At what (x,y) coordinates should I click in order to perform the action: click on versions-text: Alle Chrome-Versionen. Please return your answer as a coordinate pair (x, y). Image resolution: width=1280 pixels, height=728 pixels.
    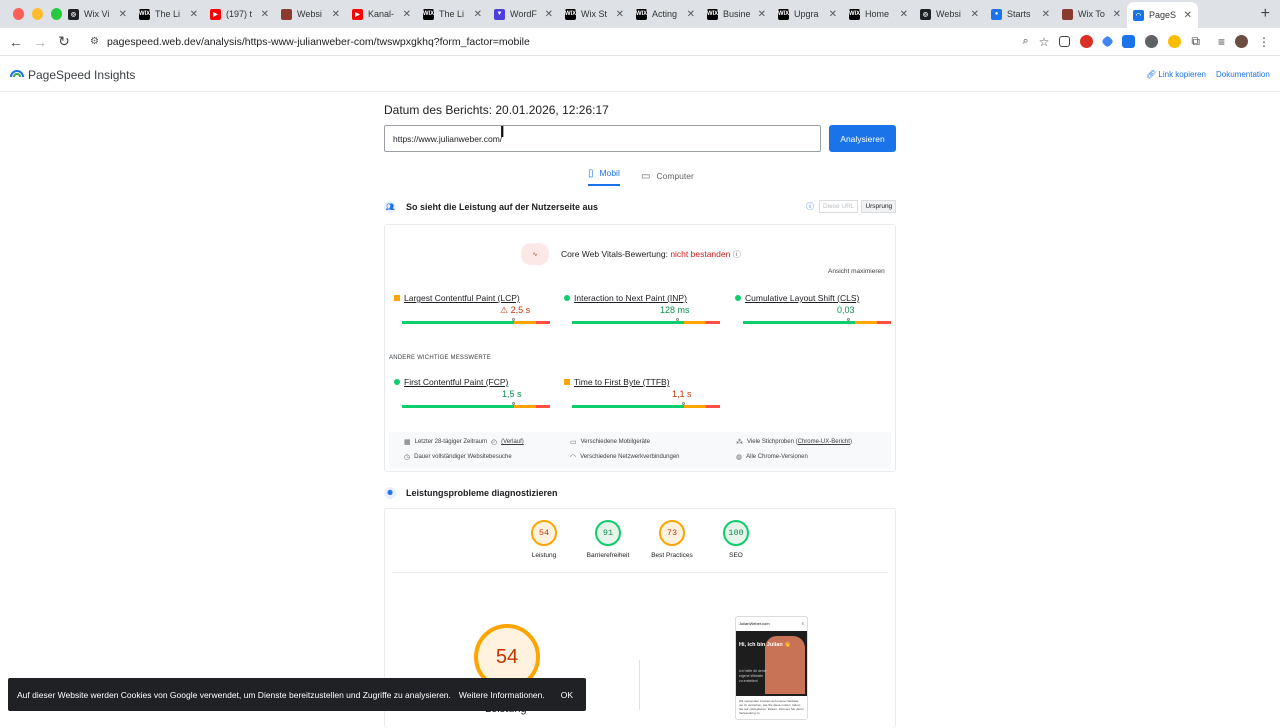
    Looking at the image, I should click on (777, 457).